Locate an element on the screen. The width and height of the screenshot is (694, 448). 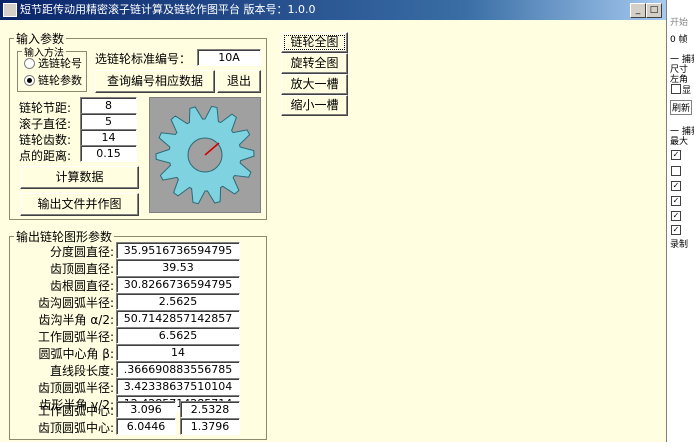
output-value: 6.5625 is located at coordinates (178, 335).